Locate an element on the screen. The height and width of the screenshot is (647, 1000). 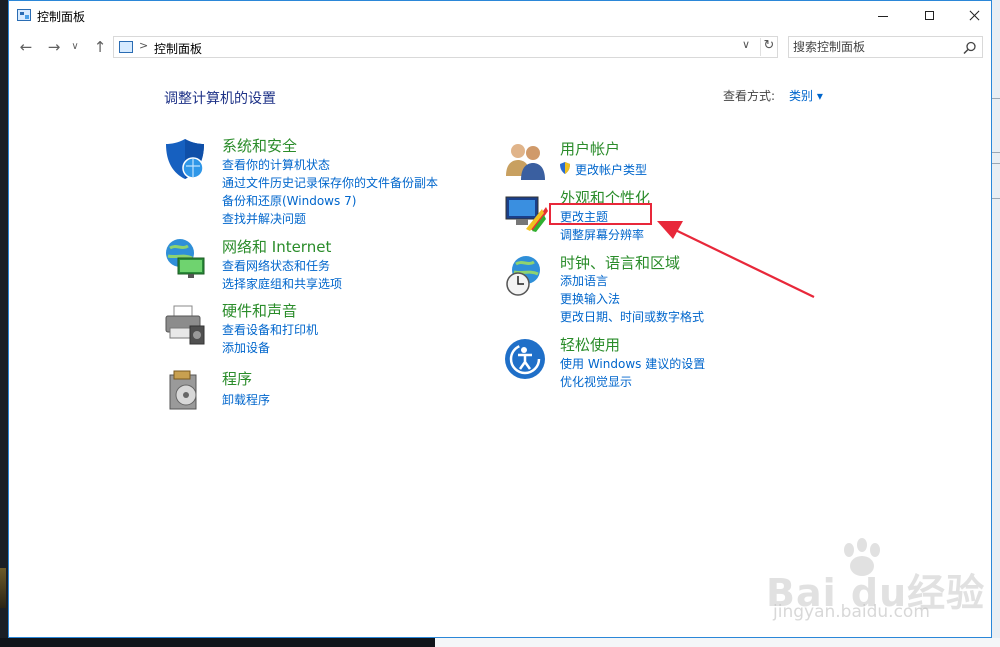
taskbar is located at coordinates (500, 642).